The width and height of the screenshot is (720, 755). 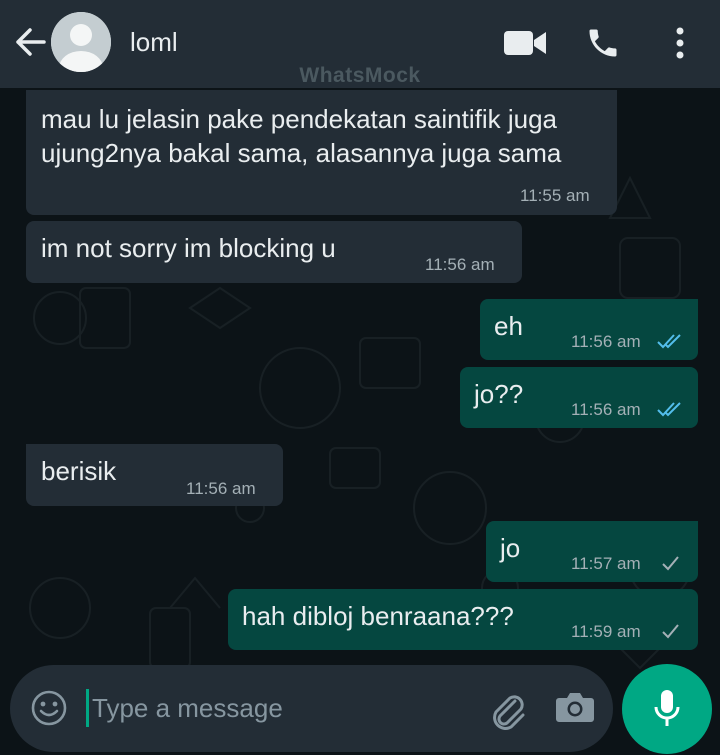 What do you see at coordinates (555, 195) in the screenshot?
I see `message-time: 11:55 am` at bounding box center [555, 195].